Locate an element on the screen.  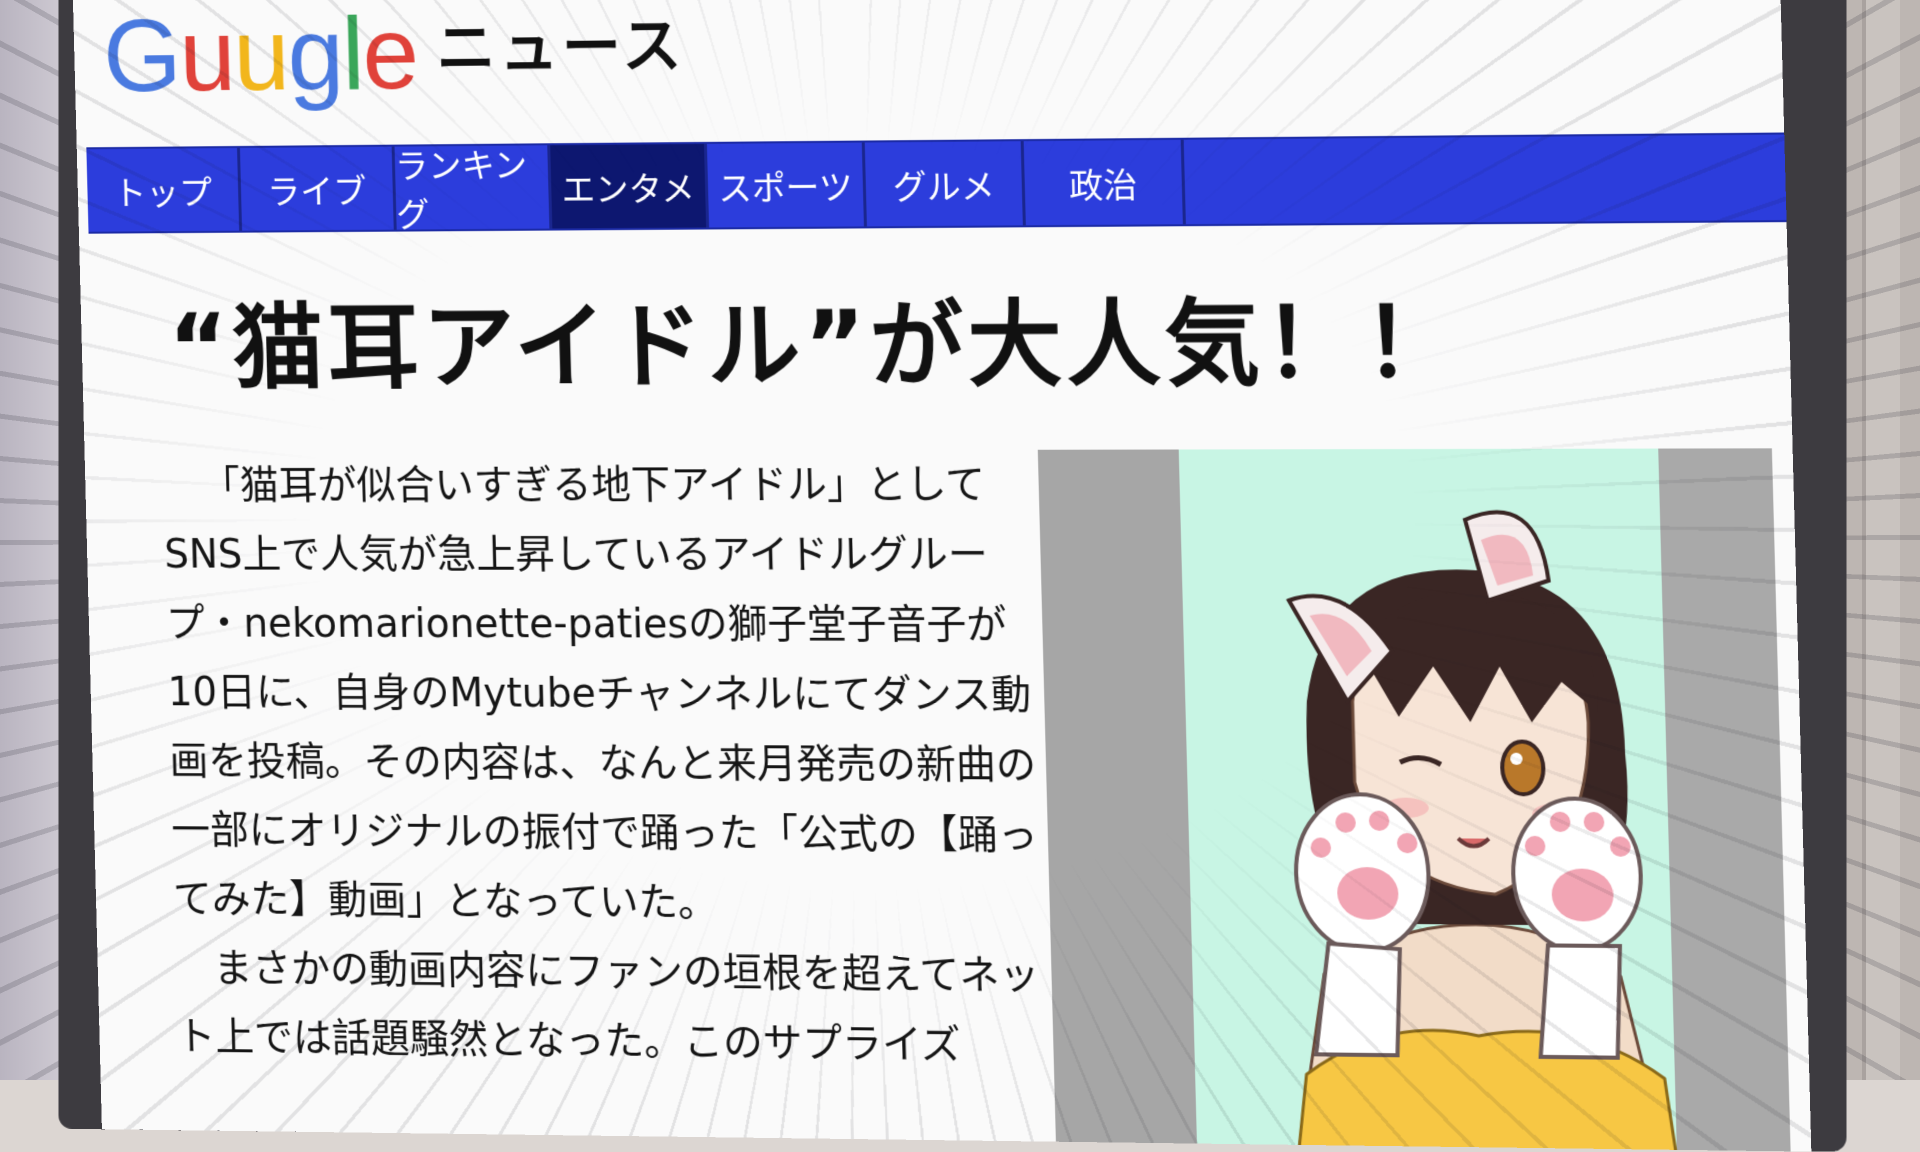
nav-tab-7: 政治 is located at coordinates (1104, 182).